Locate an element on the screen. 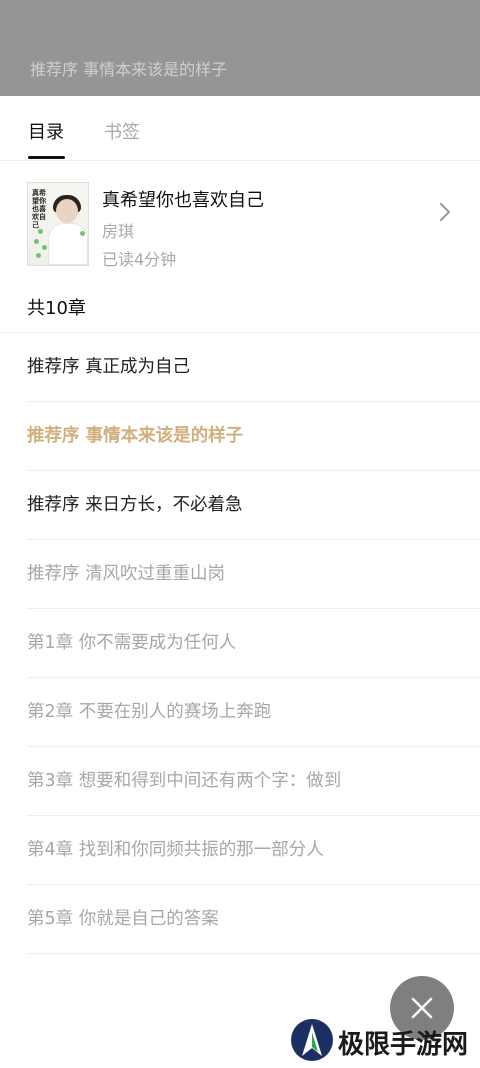 This screenshot has width=480, height=1068. chapter-item-current: 推荐序 事情本来该是的样子 is located at coordinates (253, 436).